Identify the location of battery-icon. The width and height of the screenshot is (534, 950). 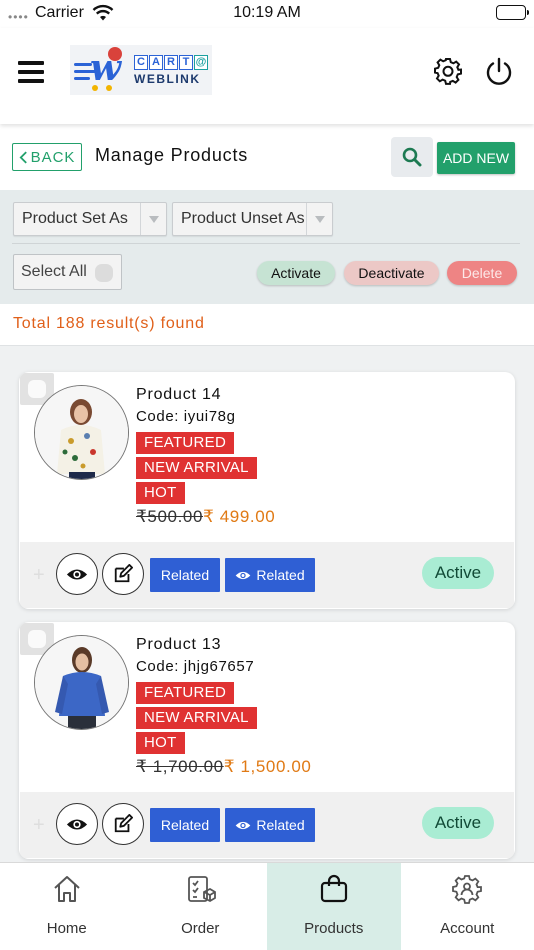
(512, 12).